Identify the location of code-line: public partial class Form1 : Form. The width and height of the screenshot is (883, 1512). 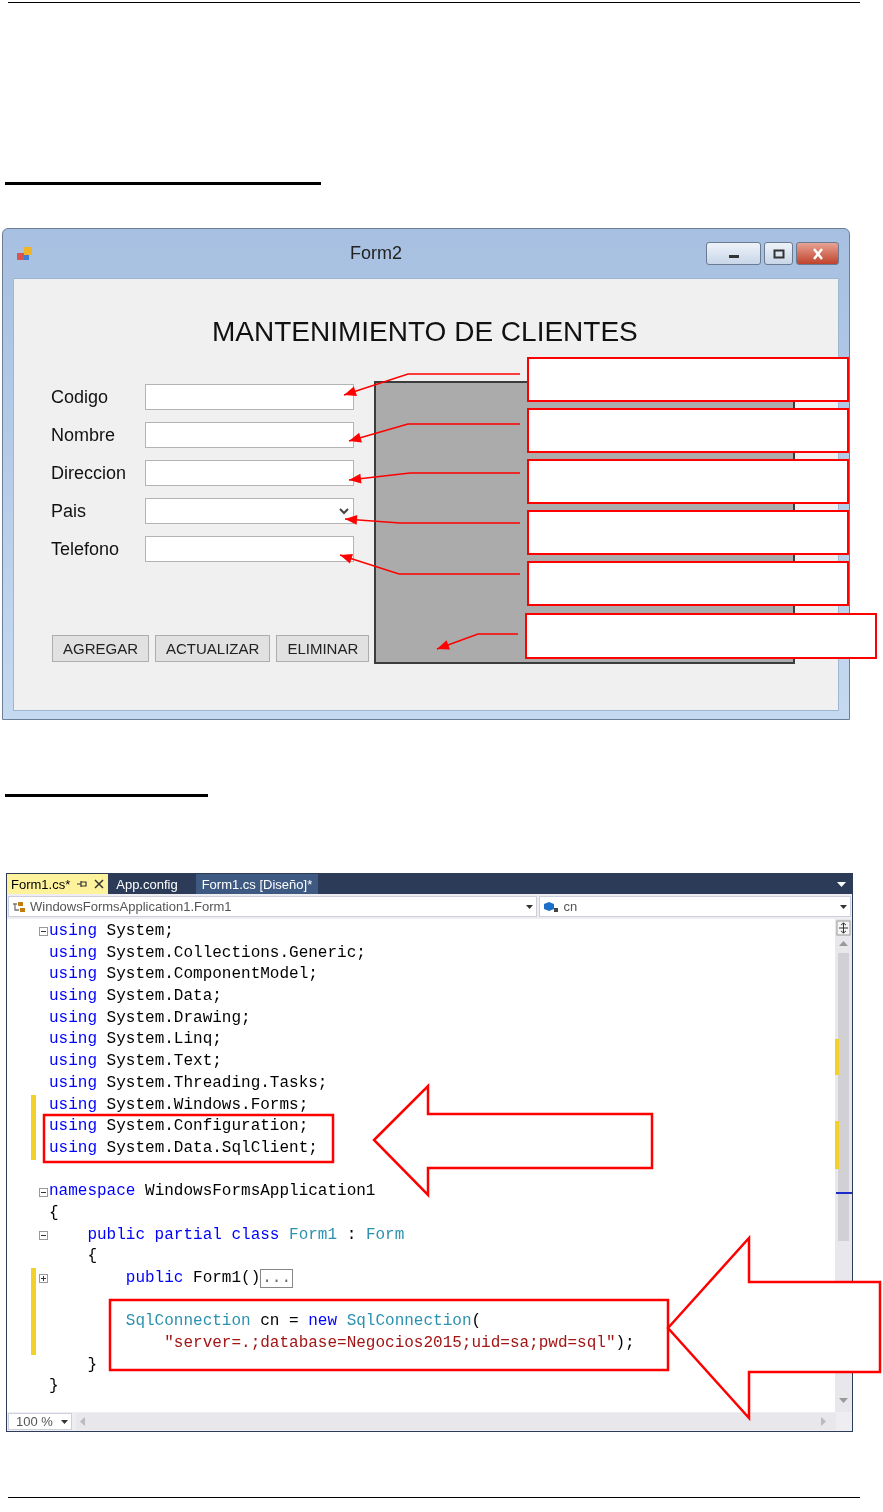
(245, 1235).